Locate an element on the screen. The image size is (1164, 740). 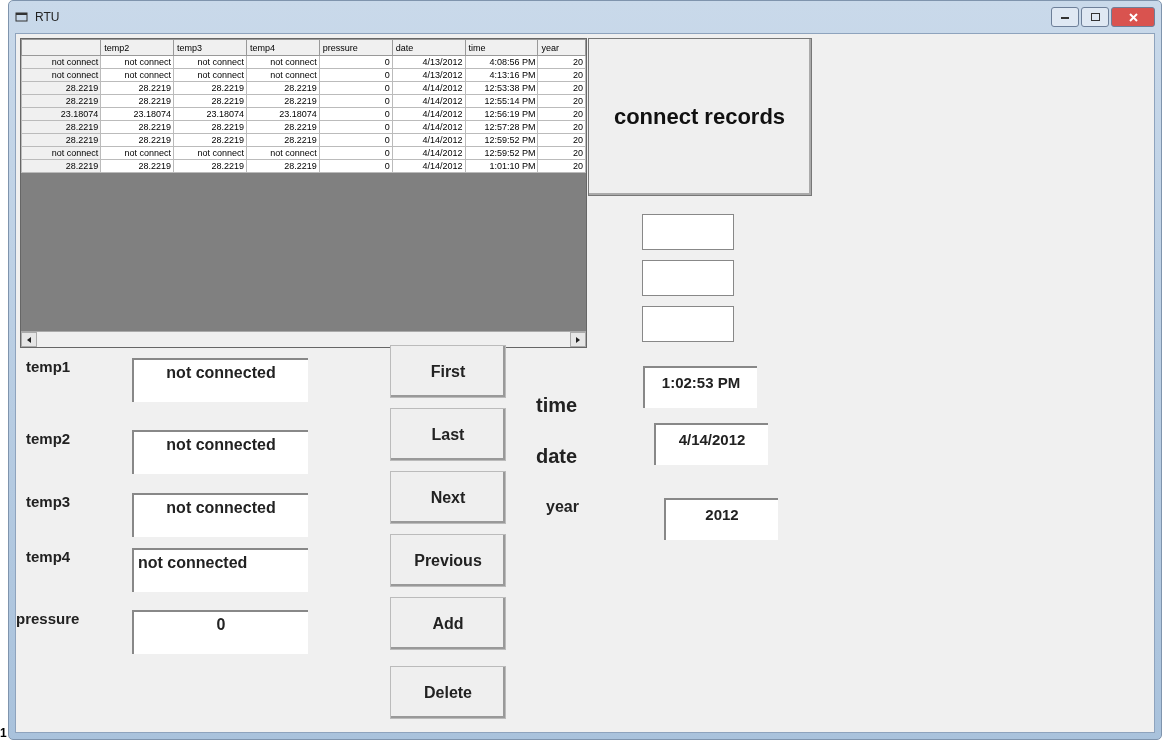
field-label: temp4 is located at coordinates (49, 557).